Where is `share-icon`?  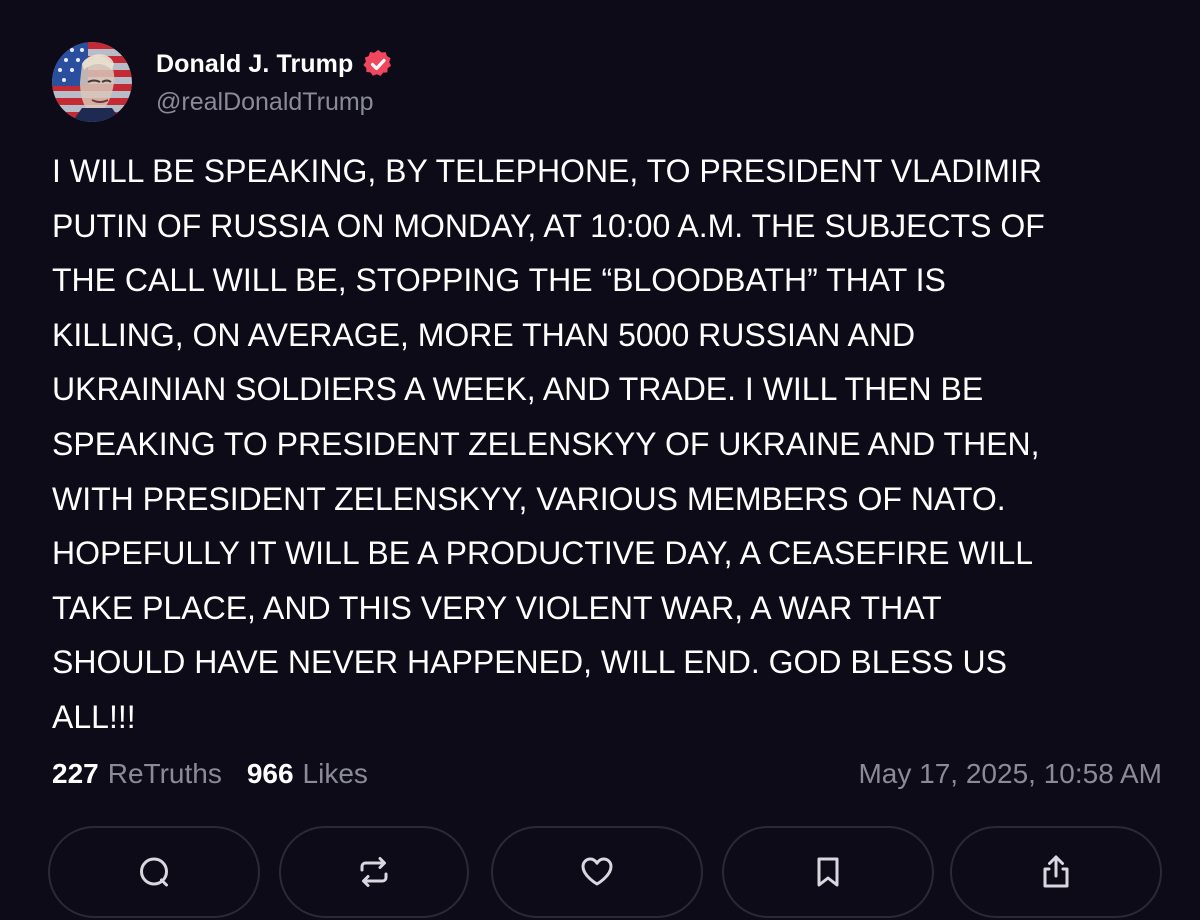
share-icon is located at coordinates (1056, 871).